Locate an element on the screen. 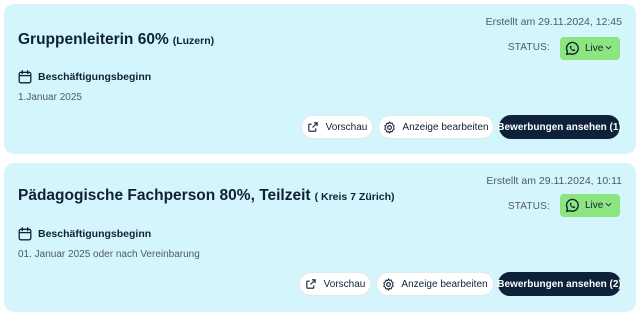  start-date: 1.Januar 2025 is located at coordinates (50, 97).